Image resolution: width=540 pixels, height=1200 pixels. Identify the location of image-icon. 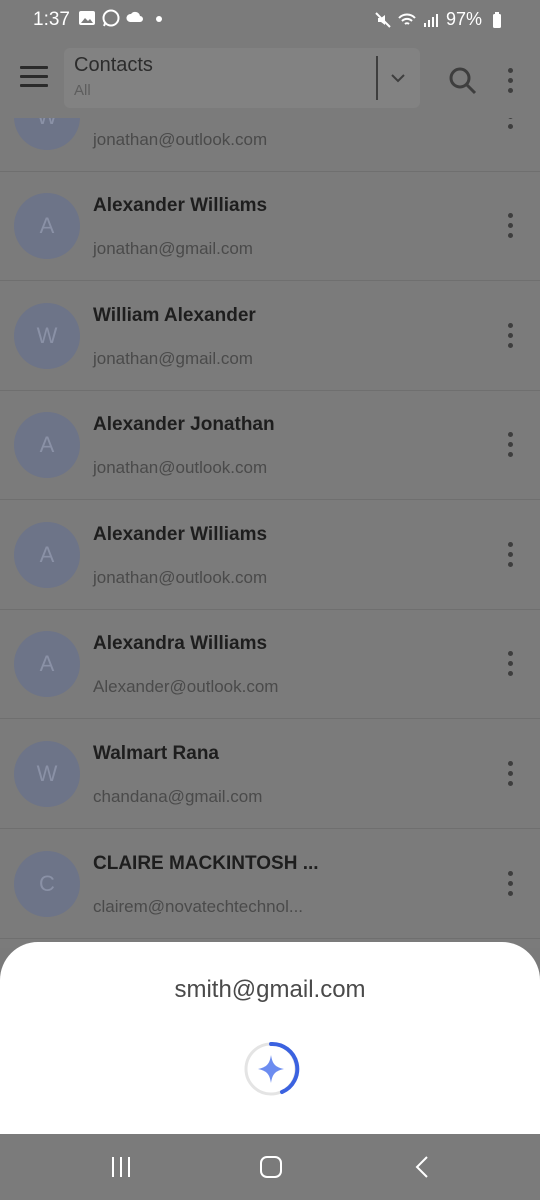
(87, 18).